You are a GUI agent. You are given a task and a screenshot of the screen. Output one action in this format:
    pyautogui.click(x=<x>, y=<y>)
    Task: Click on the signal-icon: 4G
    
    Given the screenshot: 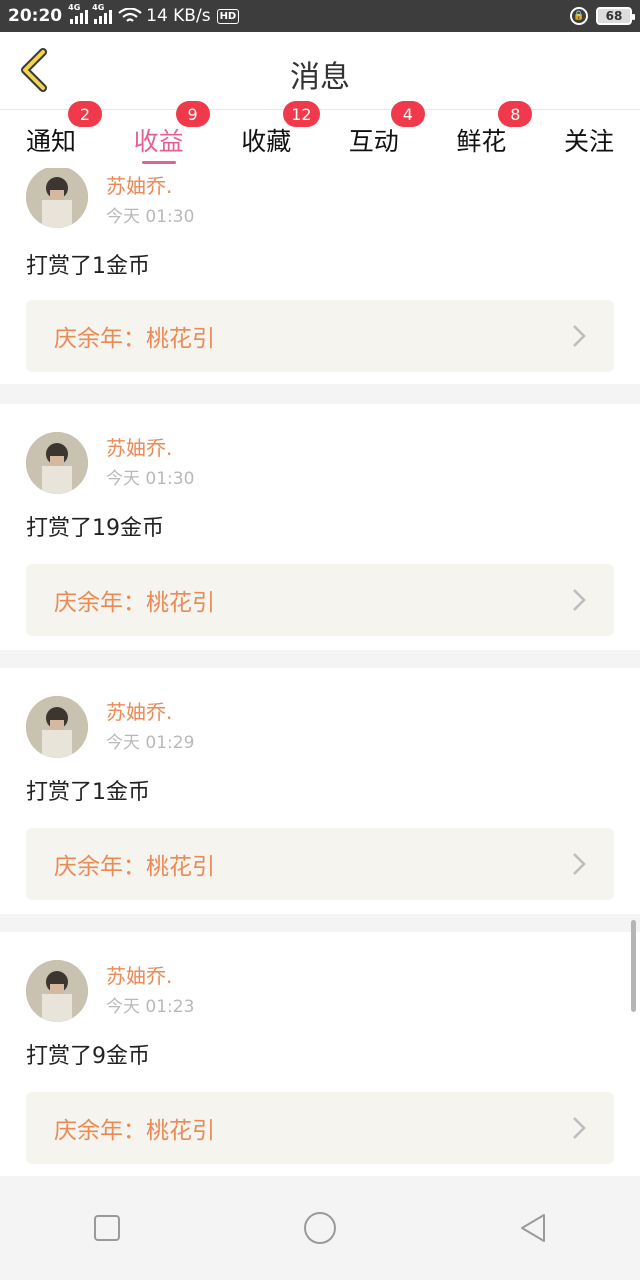 What is the action you would take?
    pyautogui.click(x=78, y=13)
    